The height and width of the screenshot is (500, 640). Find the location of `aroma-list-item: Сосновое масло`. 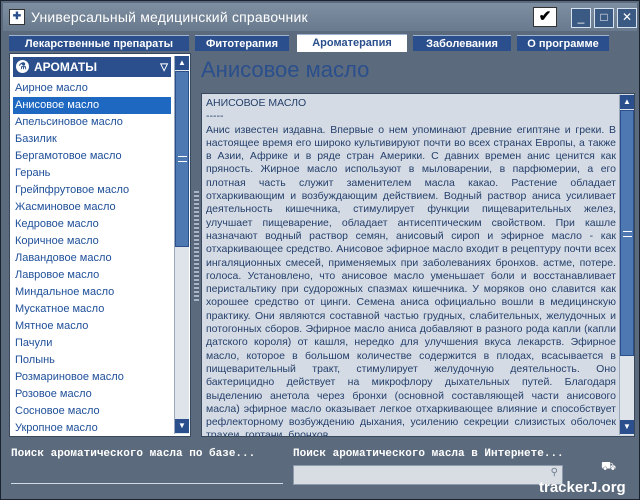

aroma-list-item: Сосновое масло is located at coordinates (92, 411).